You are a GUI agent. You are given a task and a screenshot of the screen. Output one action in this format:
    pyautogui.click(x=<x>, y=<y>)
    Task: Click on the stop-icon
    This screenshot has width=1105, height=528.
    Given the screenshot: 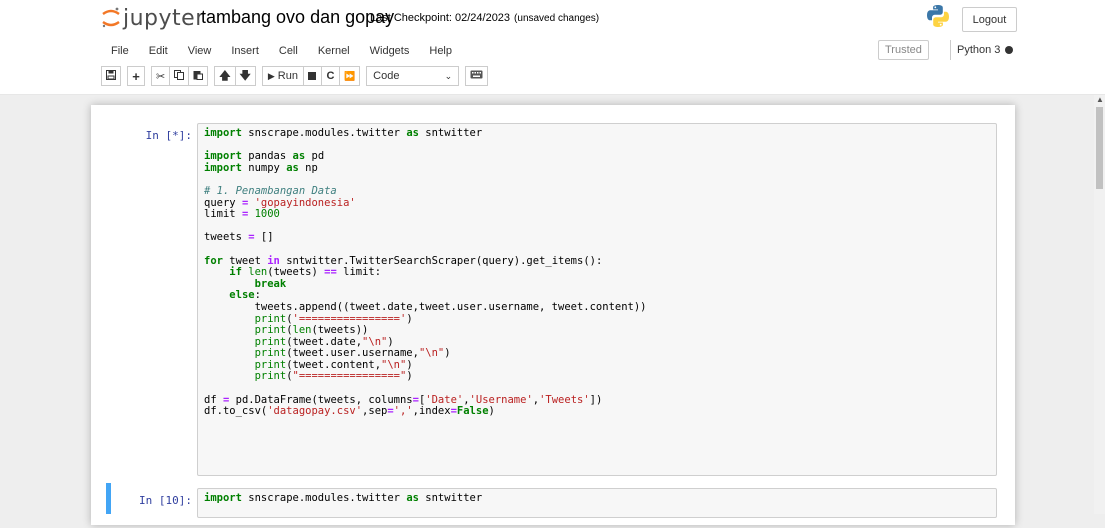 What is the action you would take?
    pyautogui.click(x=312, y=76)
    